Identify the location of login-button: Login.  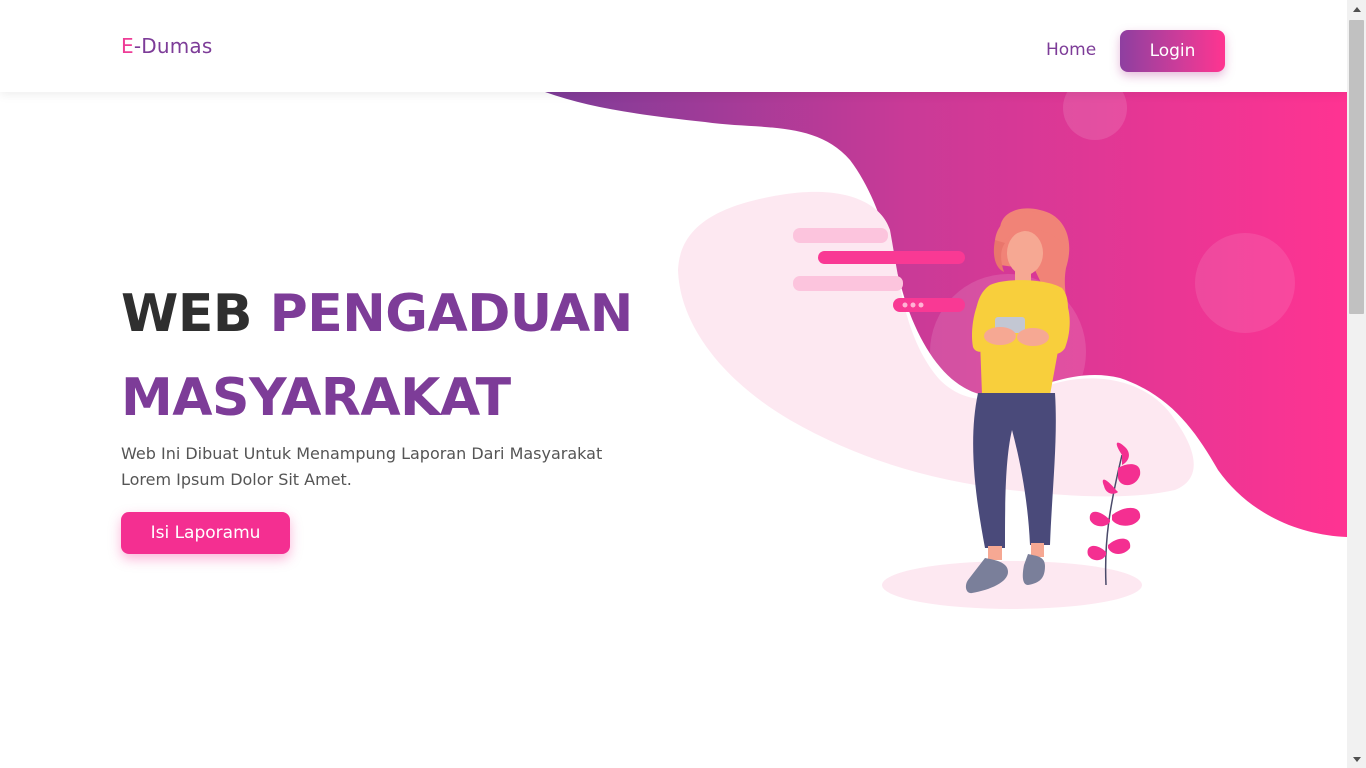
(1172, 51).